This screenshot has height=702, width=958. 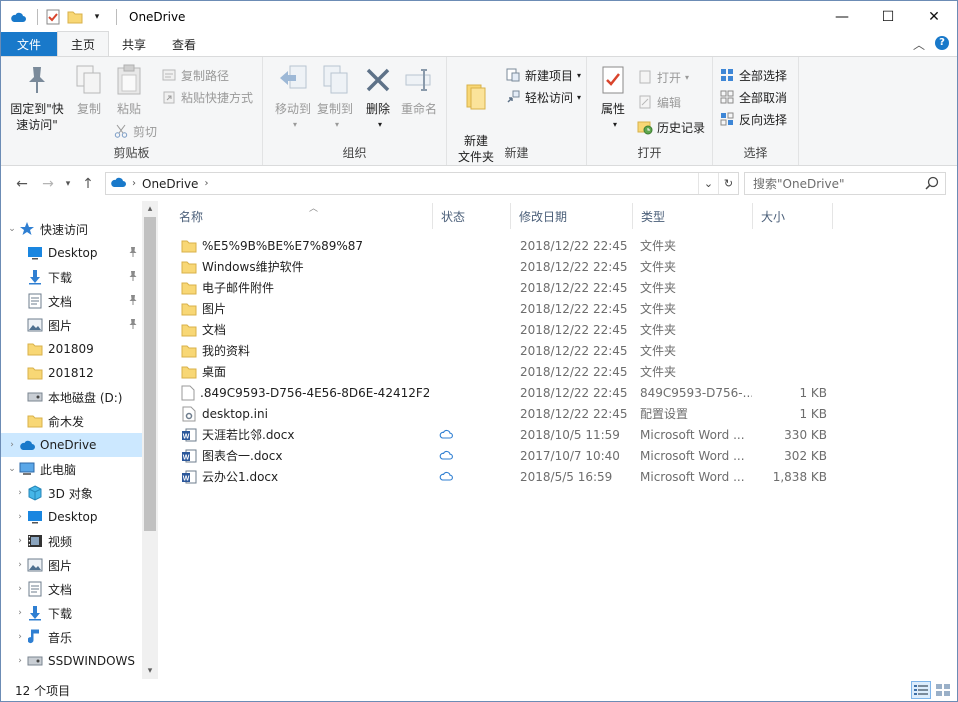 I want to click on copy-path-button: 复制路径, so click(x=195, y=75).